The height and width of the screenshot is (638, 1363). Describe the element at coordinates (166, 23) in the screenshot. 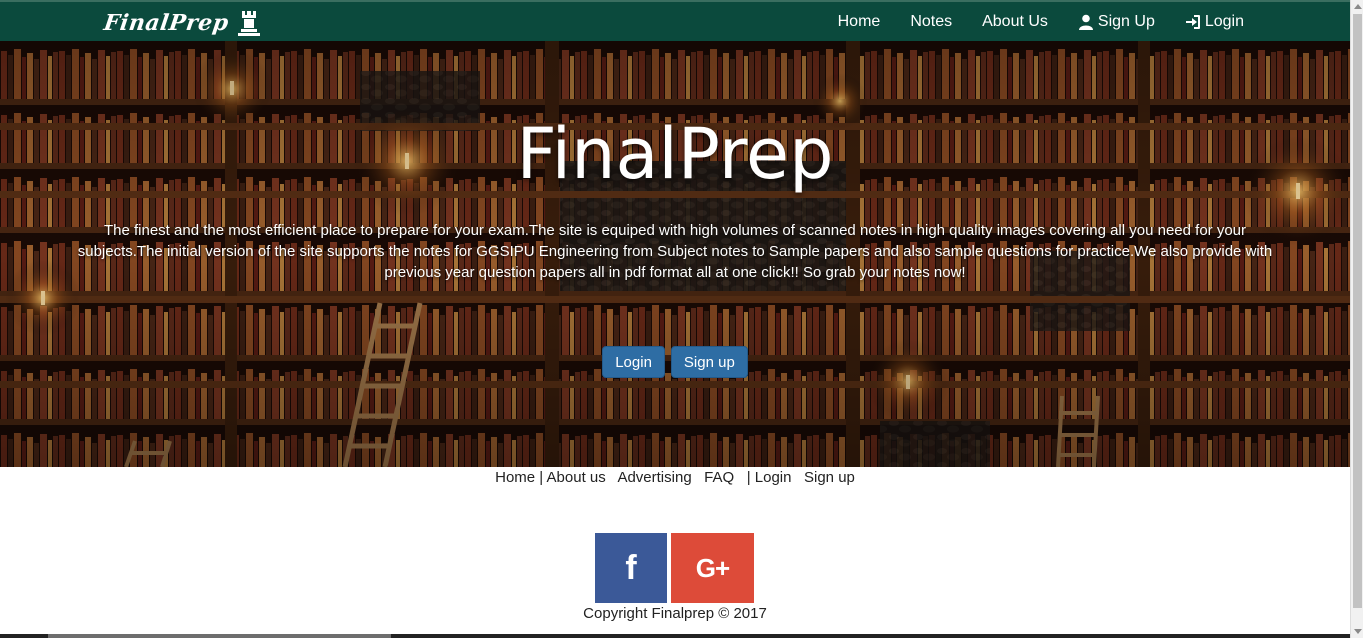

I see `brand-name: FinalPrep` at that location.